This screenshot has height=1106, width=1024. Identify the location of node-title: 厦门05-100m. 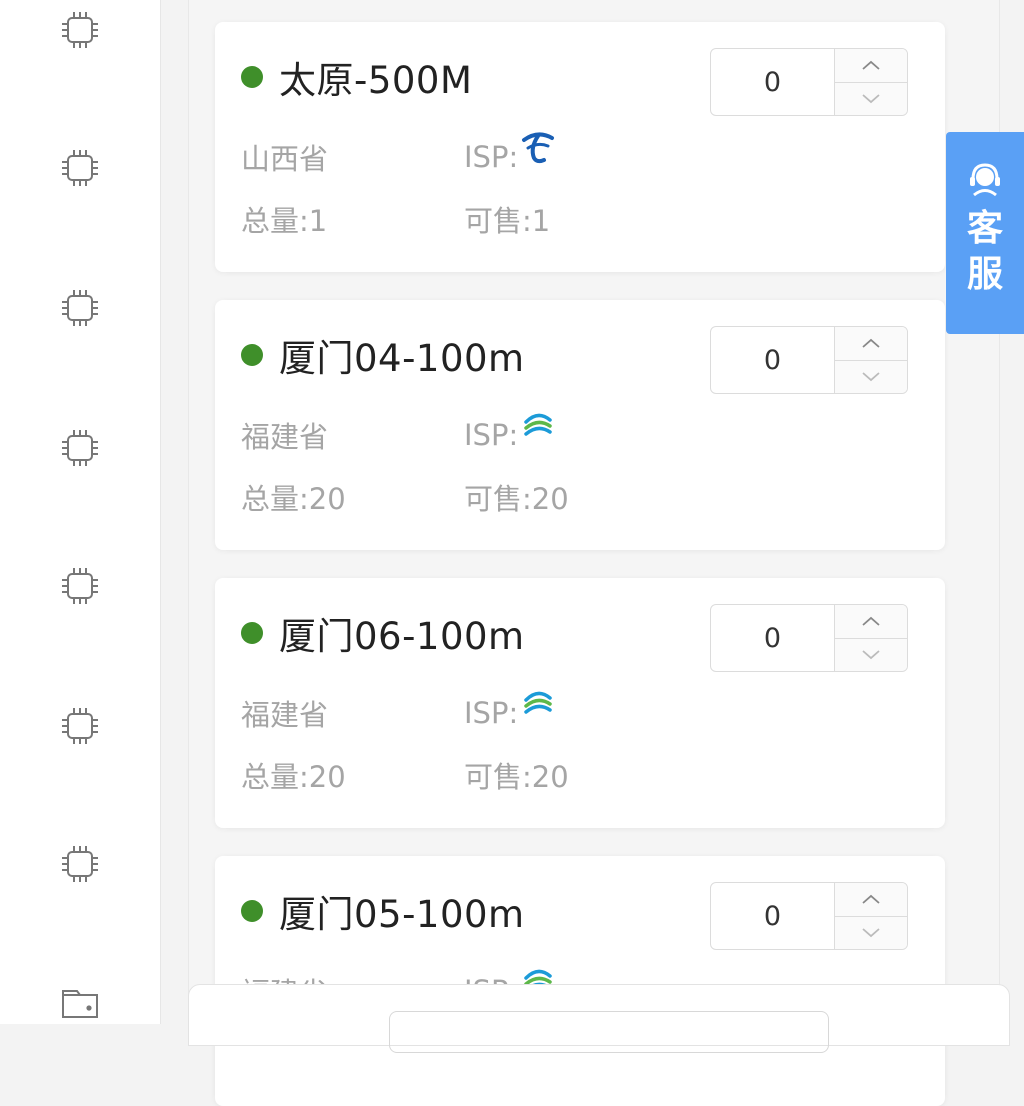
(402, 914).